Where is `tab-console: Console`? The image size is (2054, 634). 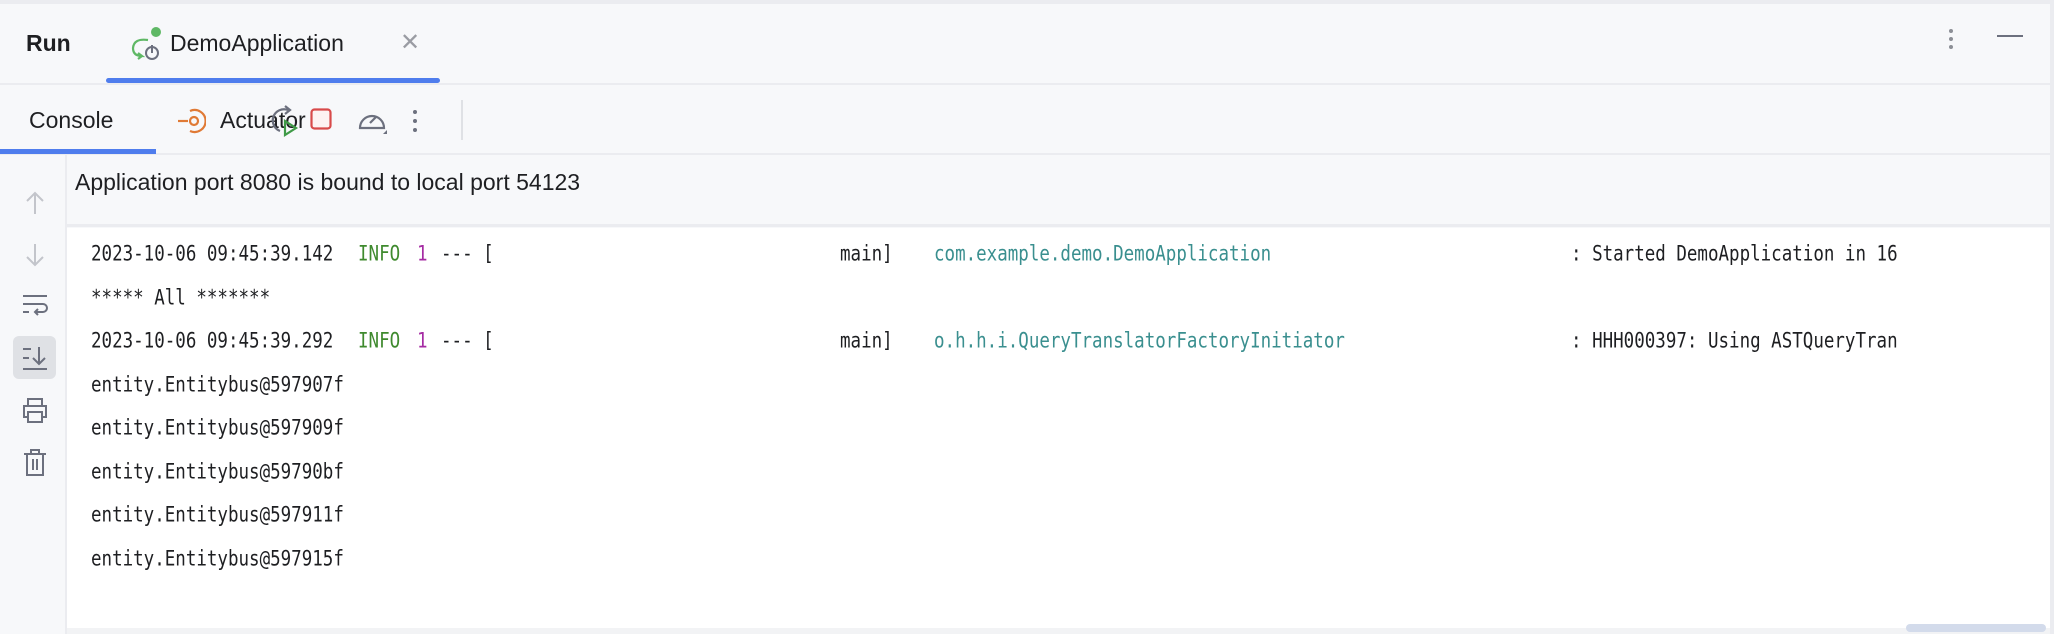
tab-console: Console is located at coordinates (71, 120).